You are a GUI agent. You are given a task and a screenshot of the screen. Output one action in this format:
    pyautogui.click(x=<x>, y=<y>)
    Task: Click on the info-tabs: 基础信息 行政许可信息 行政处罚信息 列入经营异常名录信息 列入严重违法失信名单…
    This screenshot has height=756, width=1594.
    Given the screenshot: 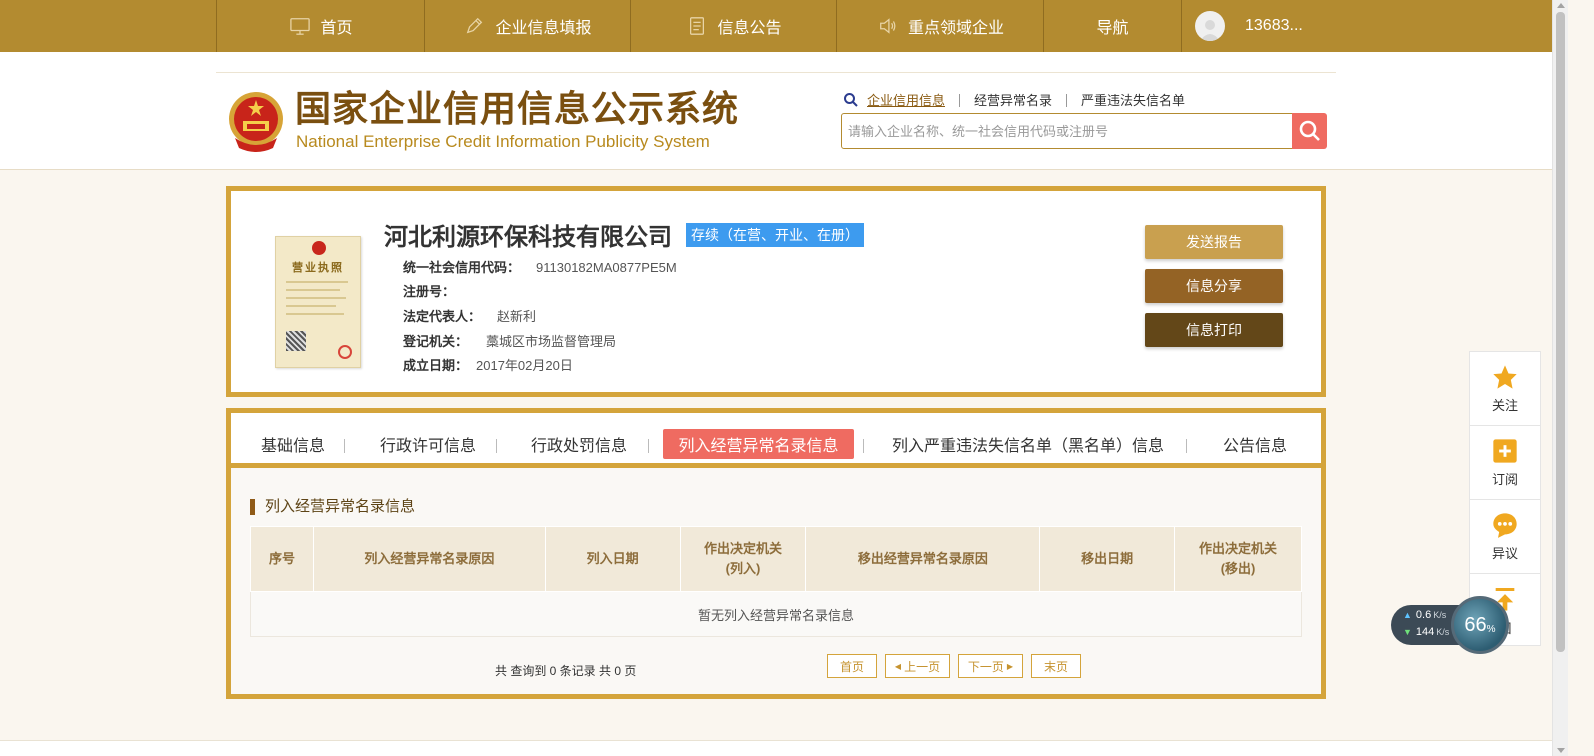 What is the action you would take?
    pyautogui.click(x=776, y=440)
    